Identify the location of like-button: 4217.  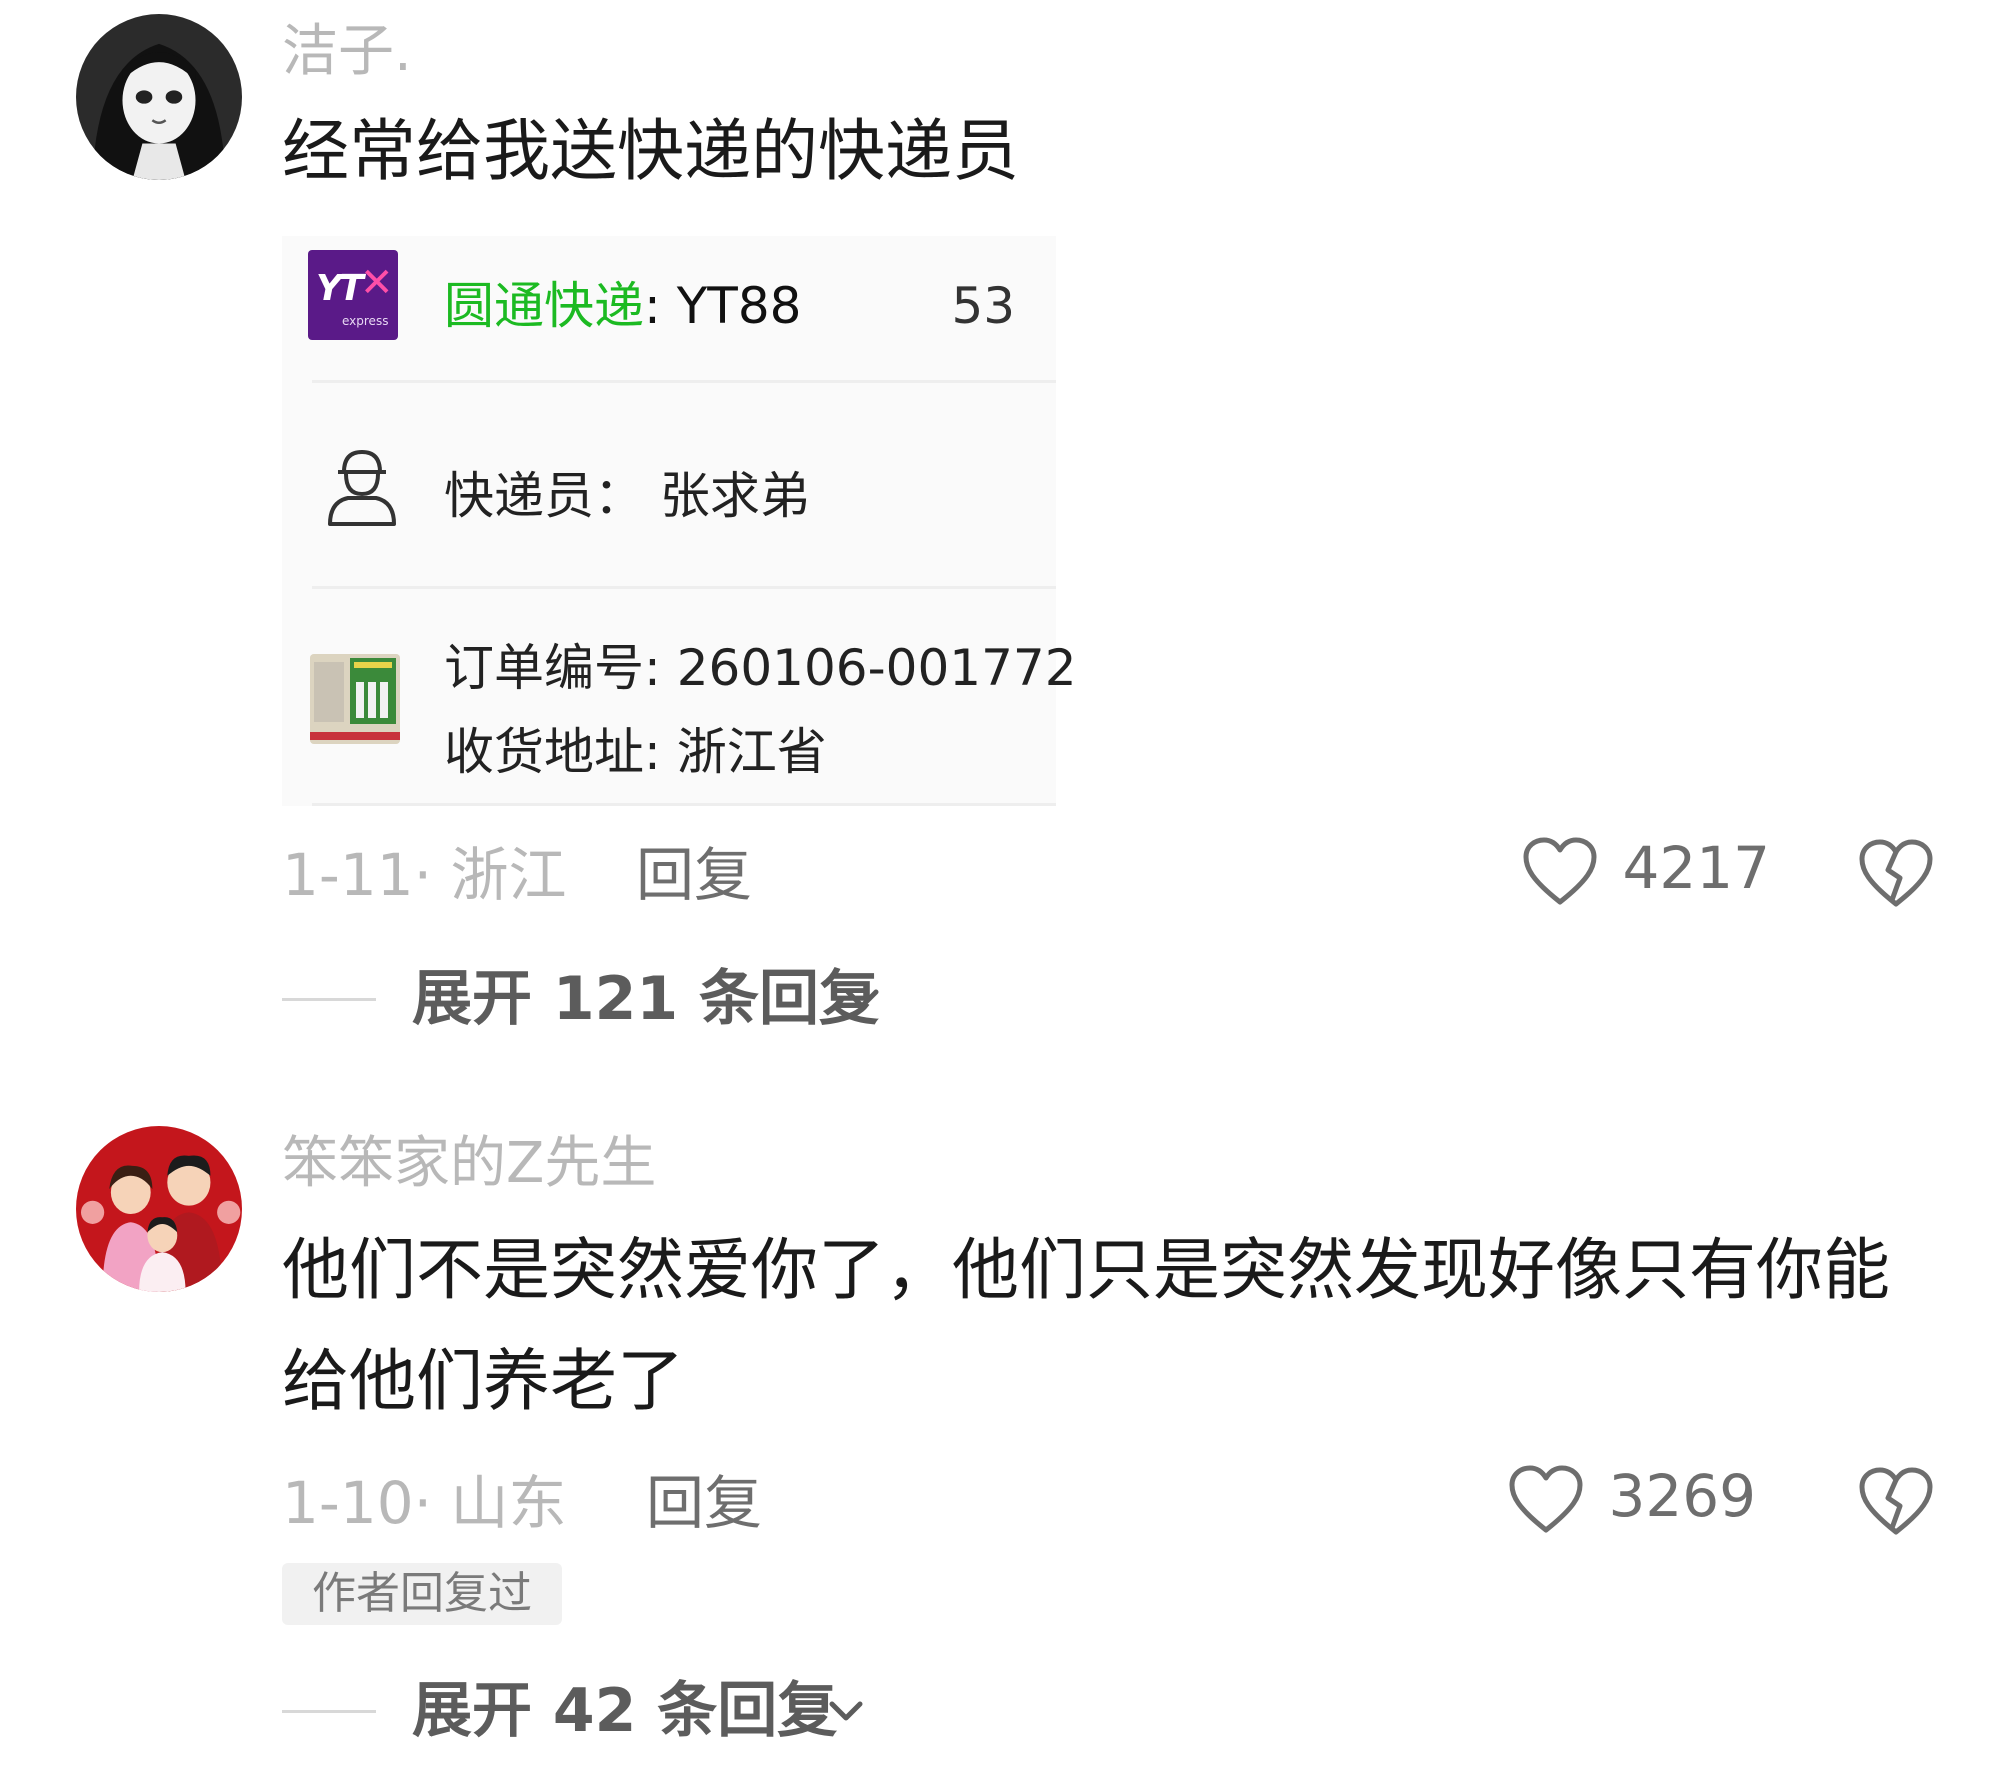
(1646, 872).